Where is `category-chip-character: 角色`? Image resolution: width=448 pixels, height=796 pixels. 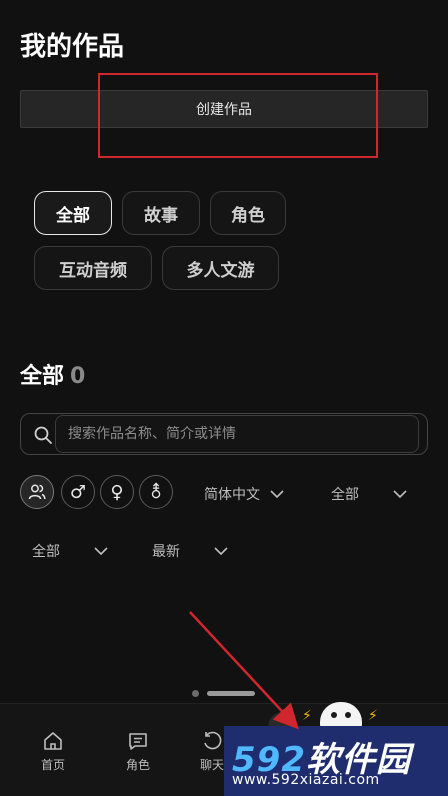 category-chip-character: 角色 is located at coordinates (248, 213).